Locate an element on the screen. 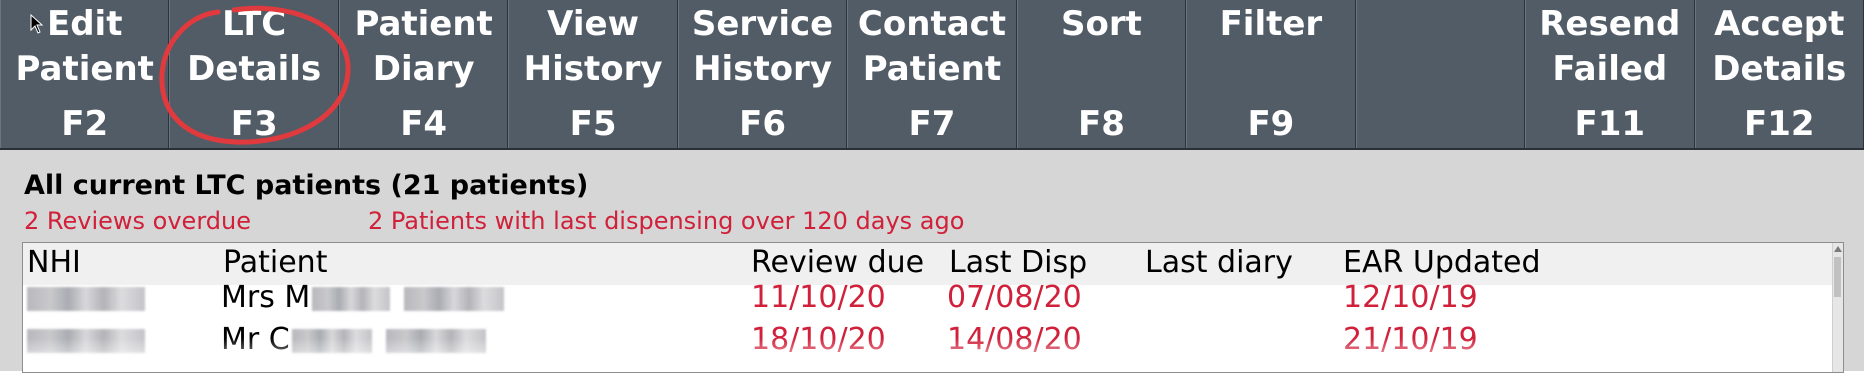  patient-diary-label: Patient Diary is located at coordinates (423, 46).